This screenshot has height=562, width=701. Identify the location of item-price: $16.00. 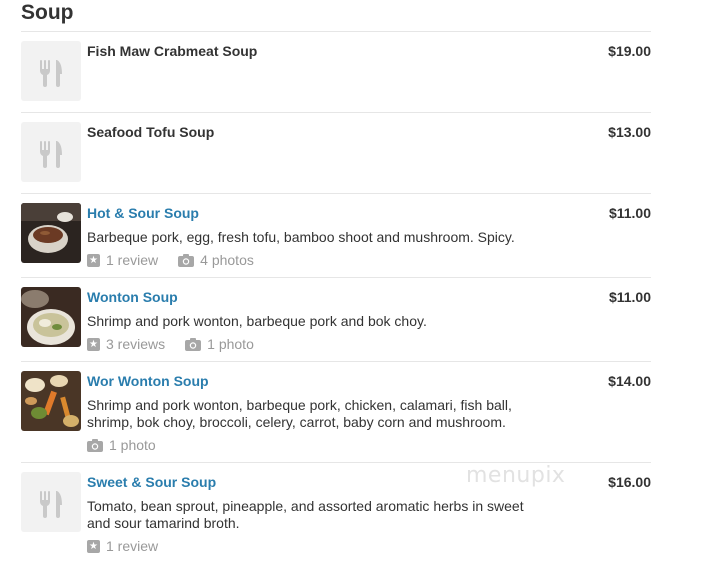
(629, 482).